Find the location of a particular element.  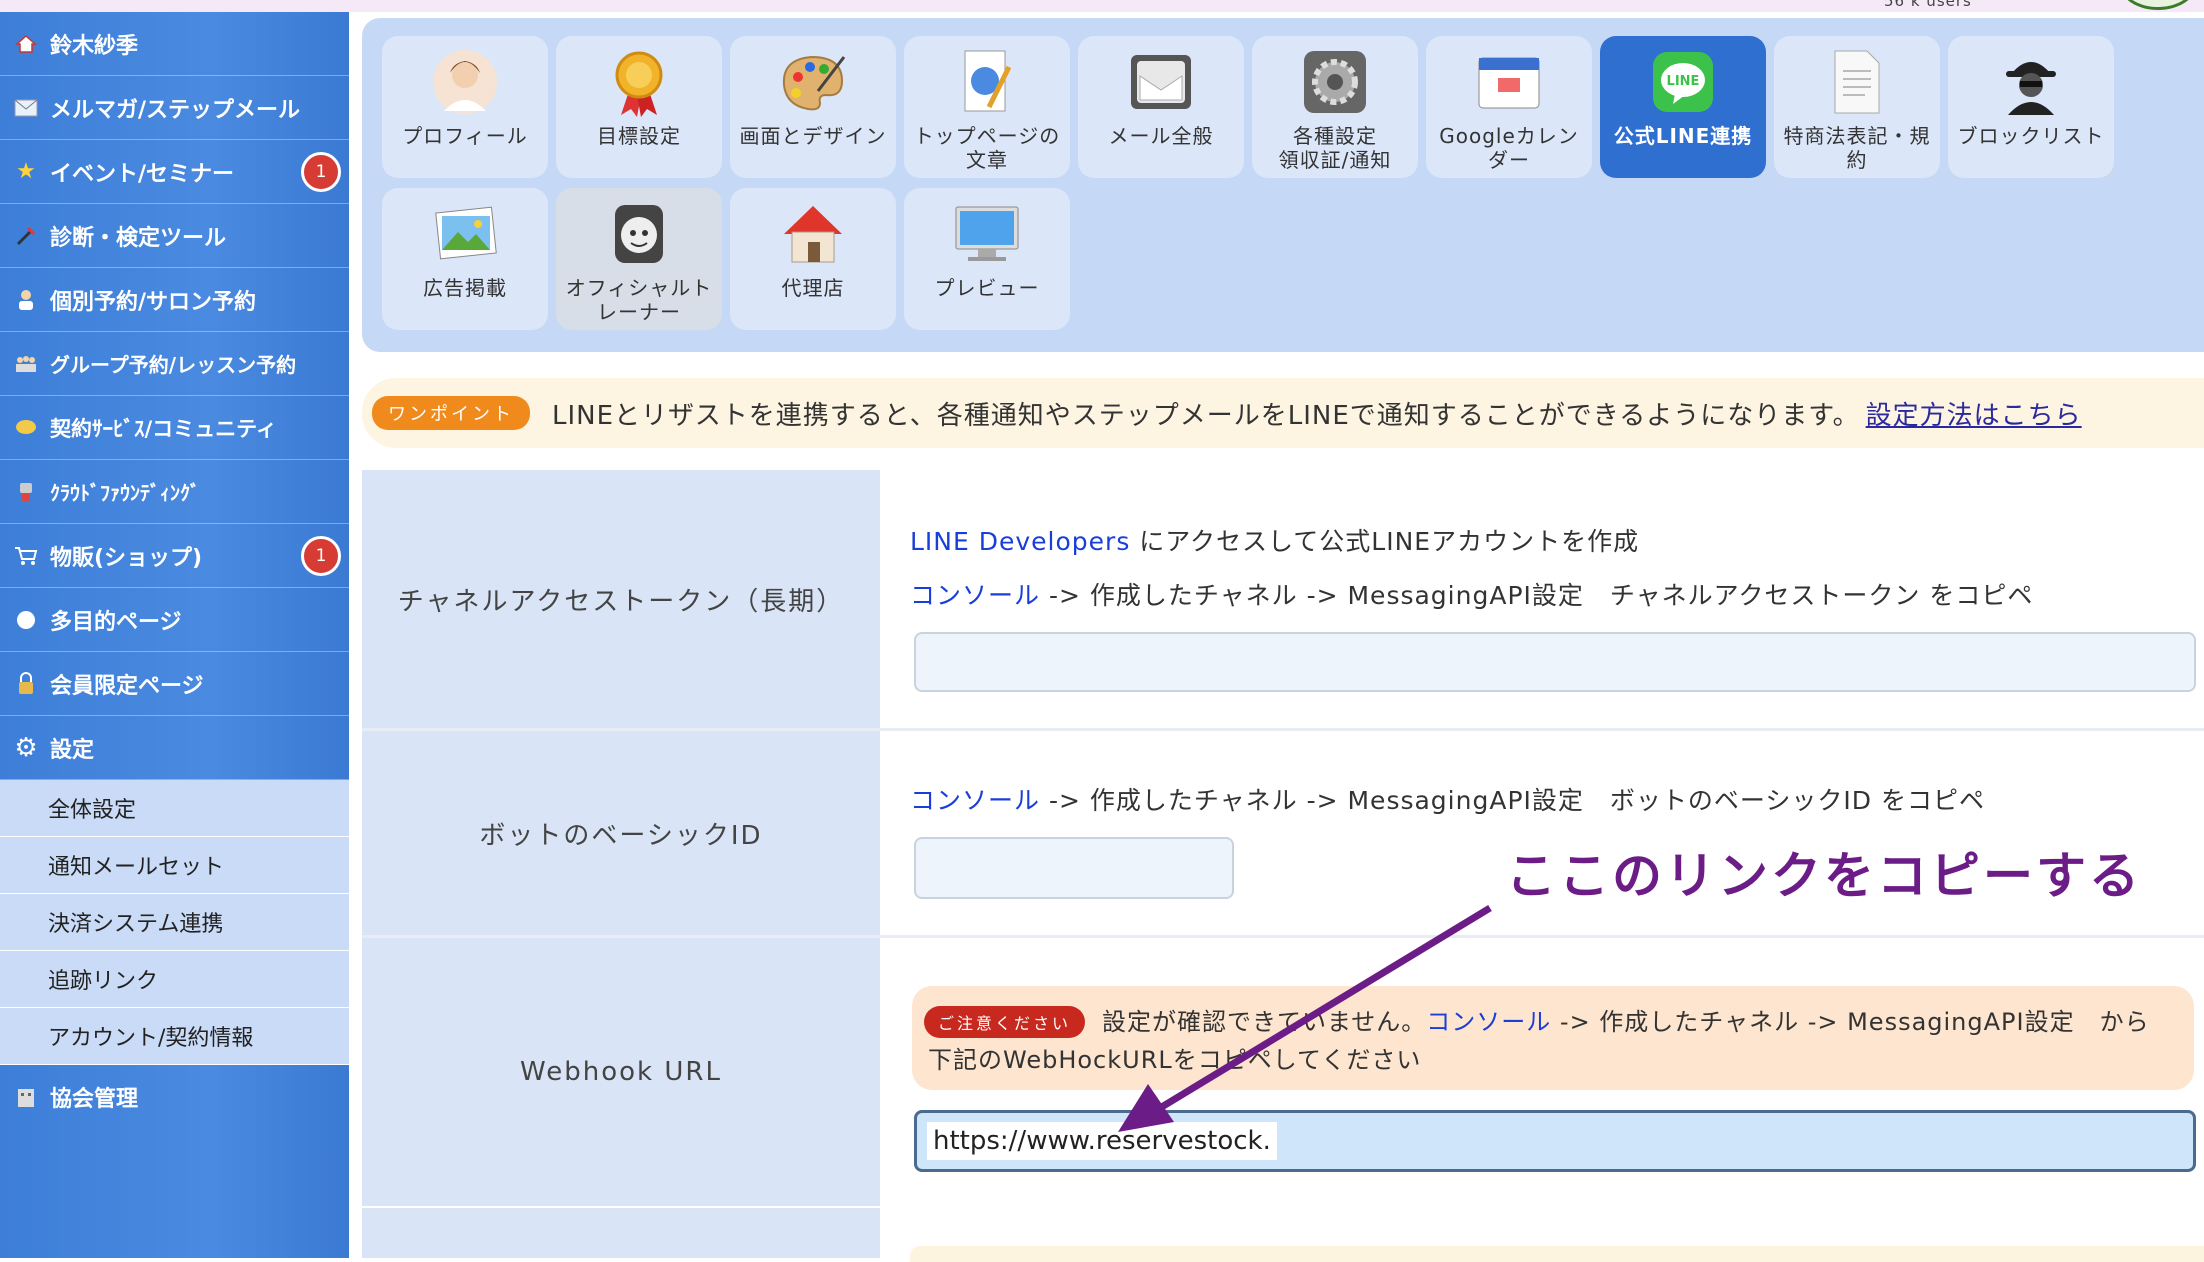

sidebar-item-label: 協会管理 is located at coordinates (94, 1099).